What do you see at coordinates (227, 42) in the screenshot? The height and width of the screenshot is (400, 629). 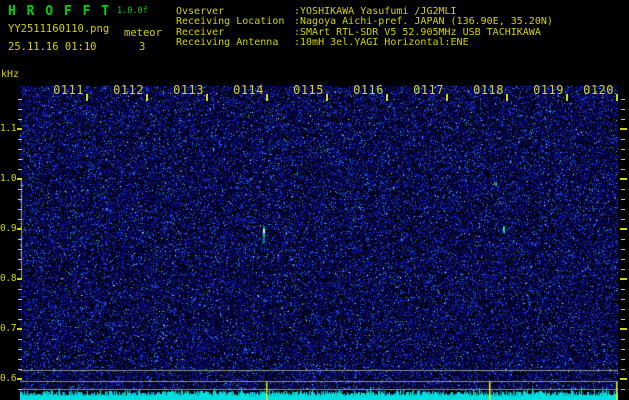 I see `info-label-antenna: Receiving Antenna` at bounding box center [227, 42].